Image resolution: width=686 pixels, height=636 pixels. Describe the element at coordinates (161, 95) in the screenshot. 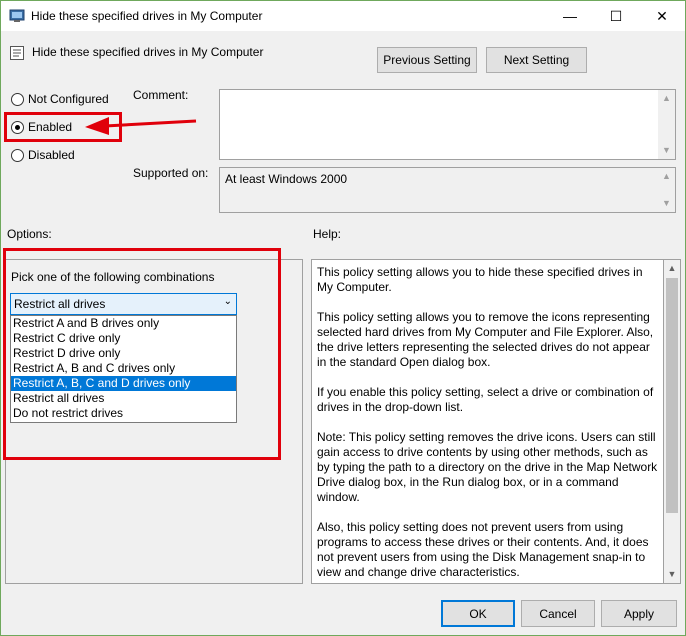

I see `comment-label: Comment:` at that location.